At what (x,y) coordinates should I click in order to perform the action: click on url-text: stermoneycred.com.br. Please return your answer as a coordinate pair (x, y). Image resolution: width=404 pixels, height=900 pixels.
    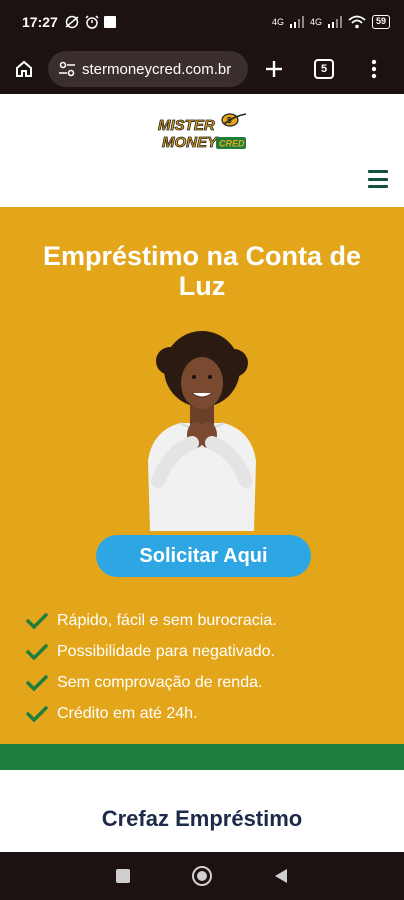
    Looking at the image, I should click on (157, 69).